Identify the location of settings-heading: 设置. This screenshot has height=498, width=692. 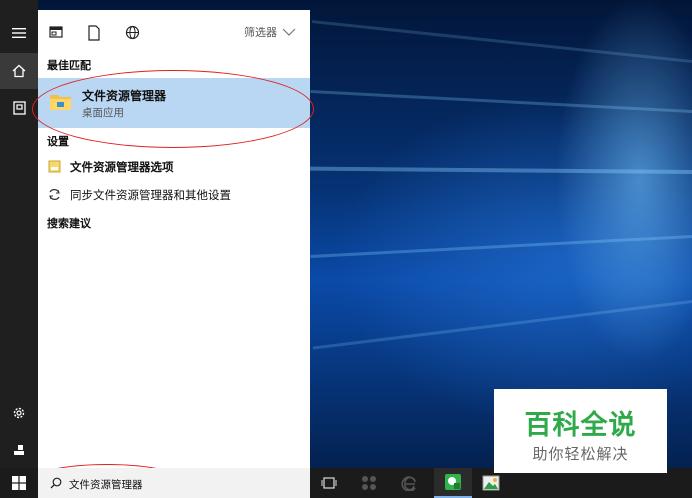
(58, 141).